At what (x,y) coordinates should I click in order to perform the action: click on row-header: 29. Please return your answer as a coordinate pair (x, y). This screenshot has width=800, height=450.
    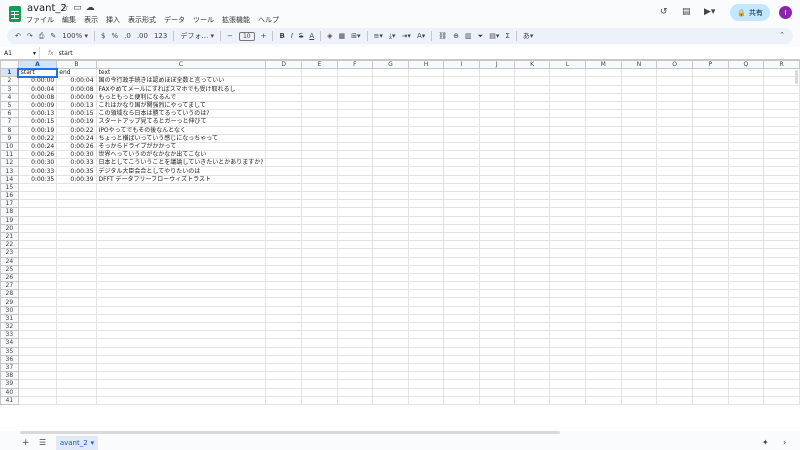
    Looking at the image, I should click on (9, 302).